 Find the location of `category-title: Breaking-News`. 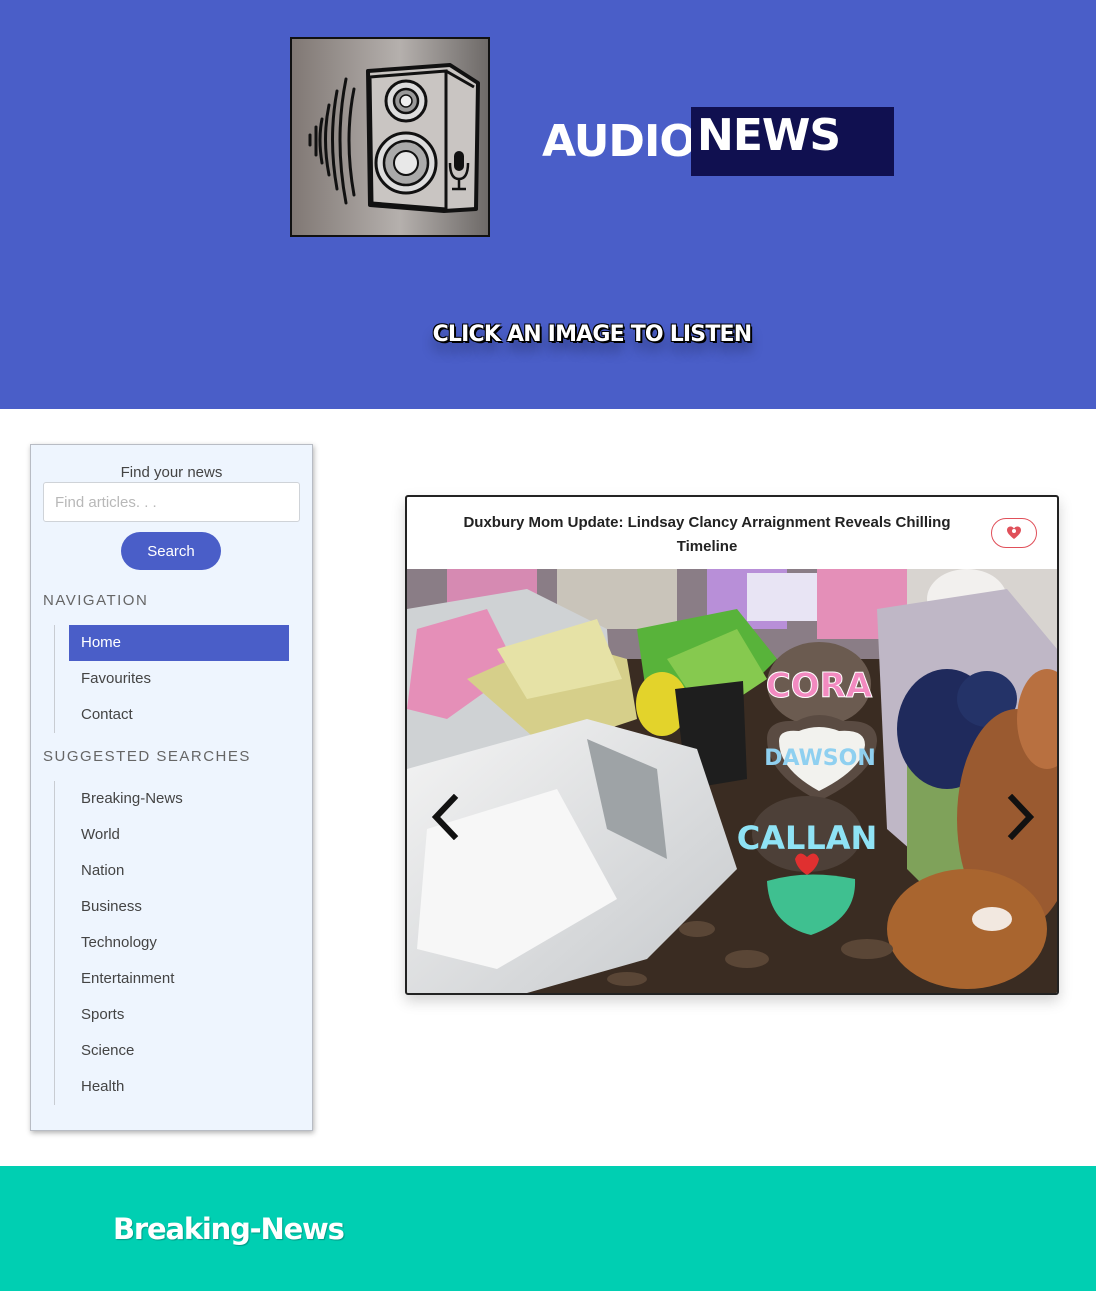

category-title: Breaking-News is located at coordinates (229, 1229).